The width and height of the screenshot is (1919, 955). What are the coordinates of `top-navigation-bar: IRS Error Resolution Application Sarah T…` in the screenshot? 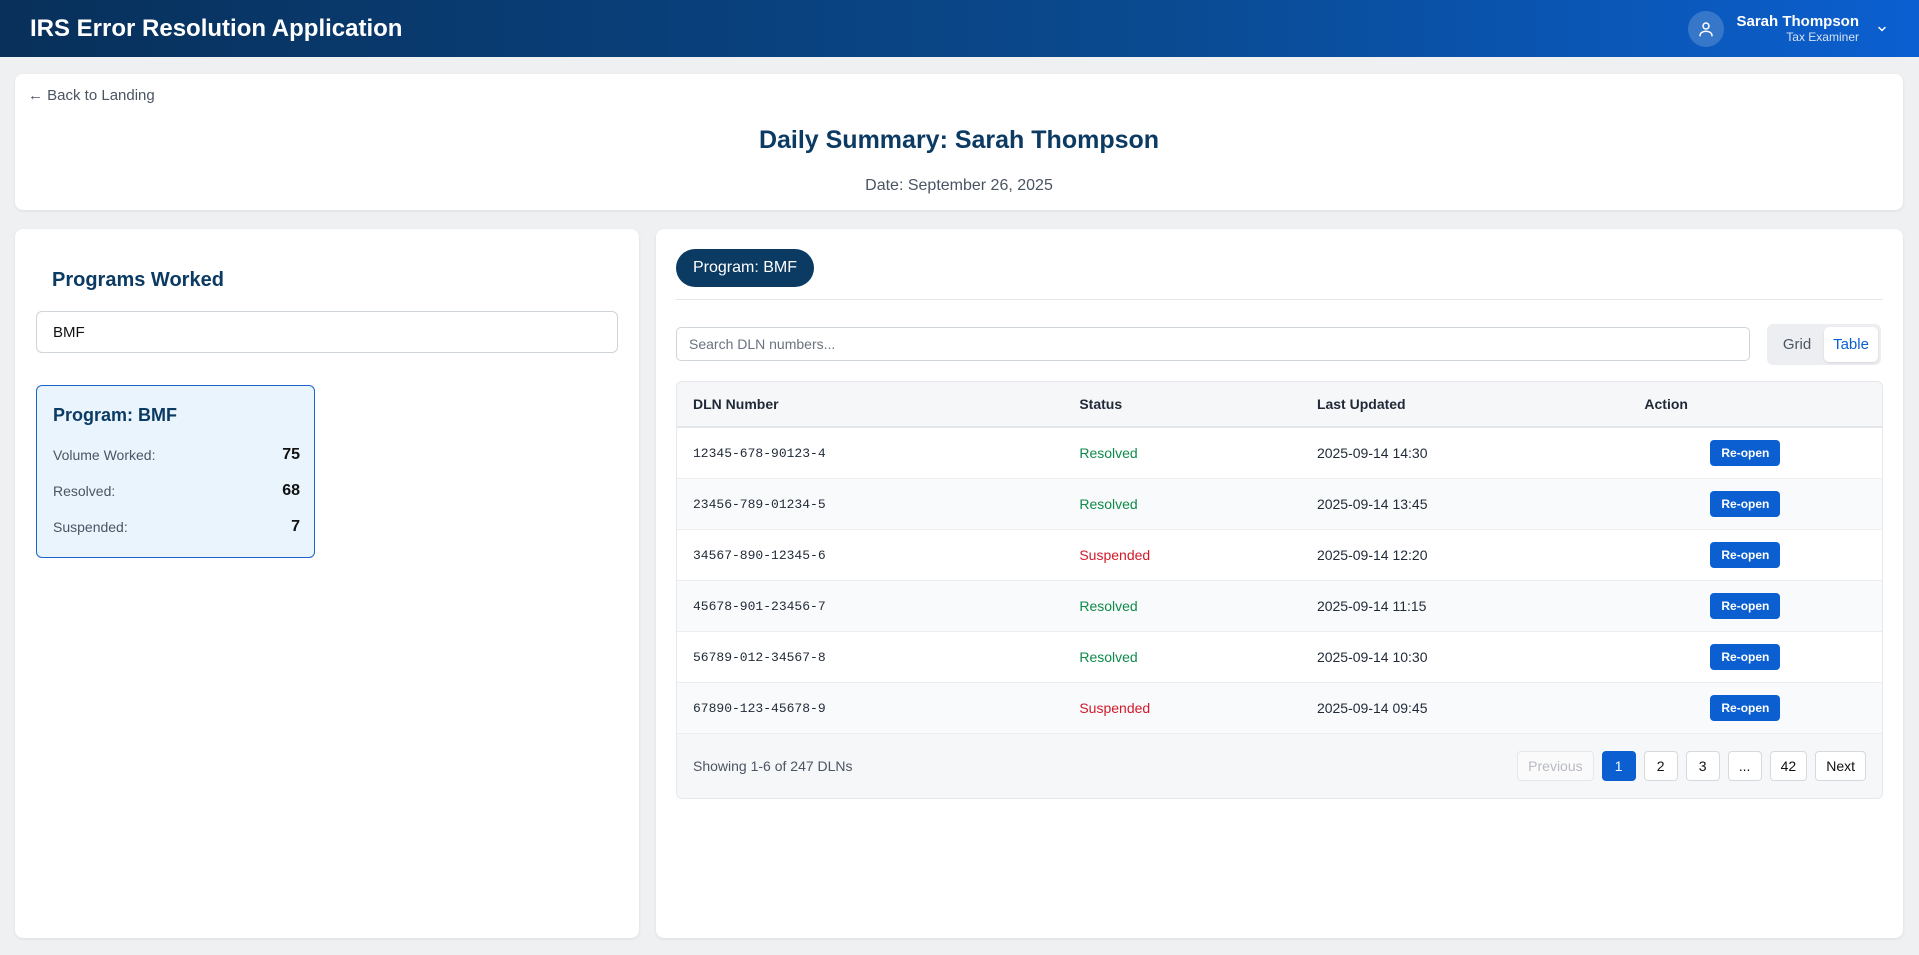 It's located at (959, 28).